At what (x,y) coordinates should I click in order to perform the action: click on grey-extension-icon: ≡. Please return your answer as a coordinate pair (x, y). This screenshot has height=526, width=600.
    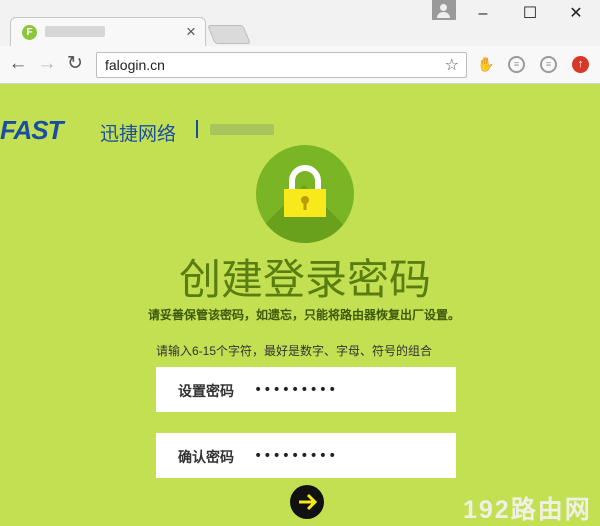
    Looking at the image, I should click on (516, 64).